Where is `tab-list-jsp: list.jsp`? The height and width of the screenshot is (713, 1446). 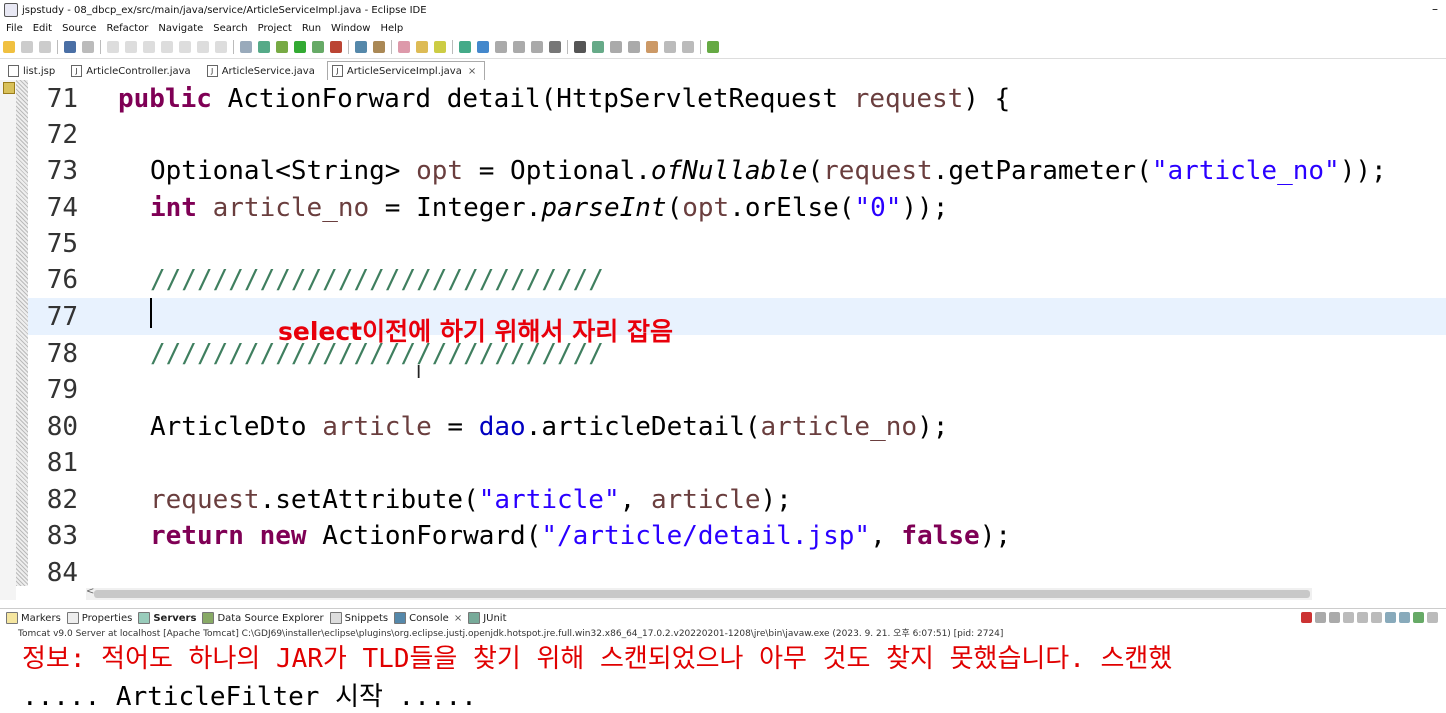 tab-list-jsp: list.jsp is located at coordinates (33, 71).